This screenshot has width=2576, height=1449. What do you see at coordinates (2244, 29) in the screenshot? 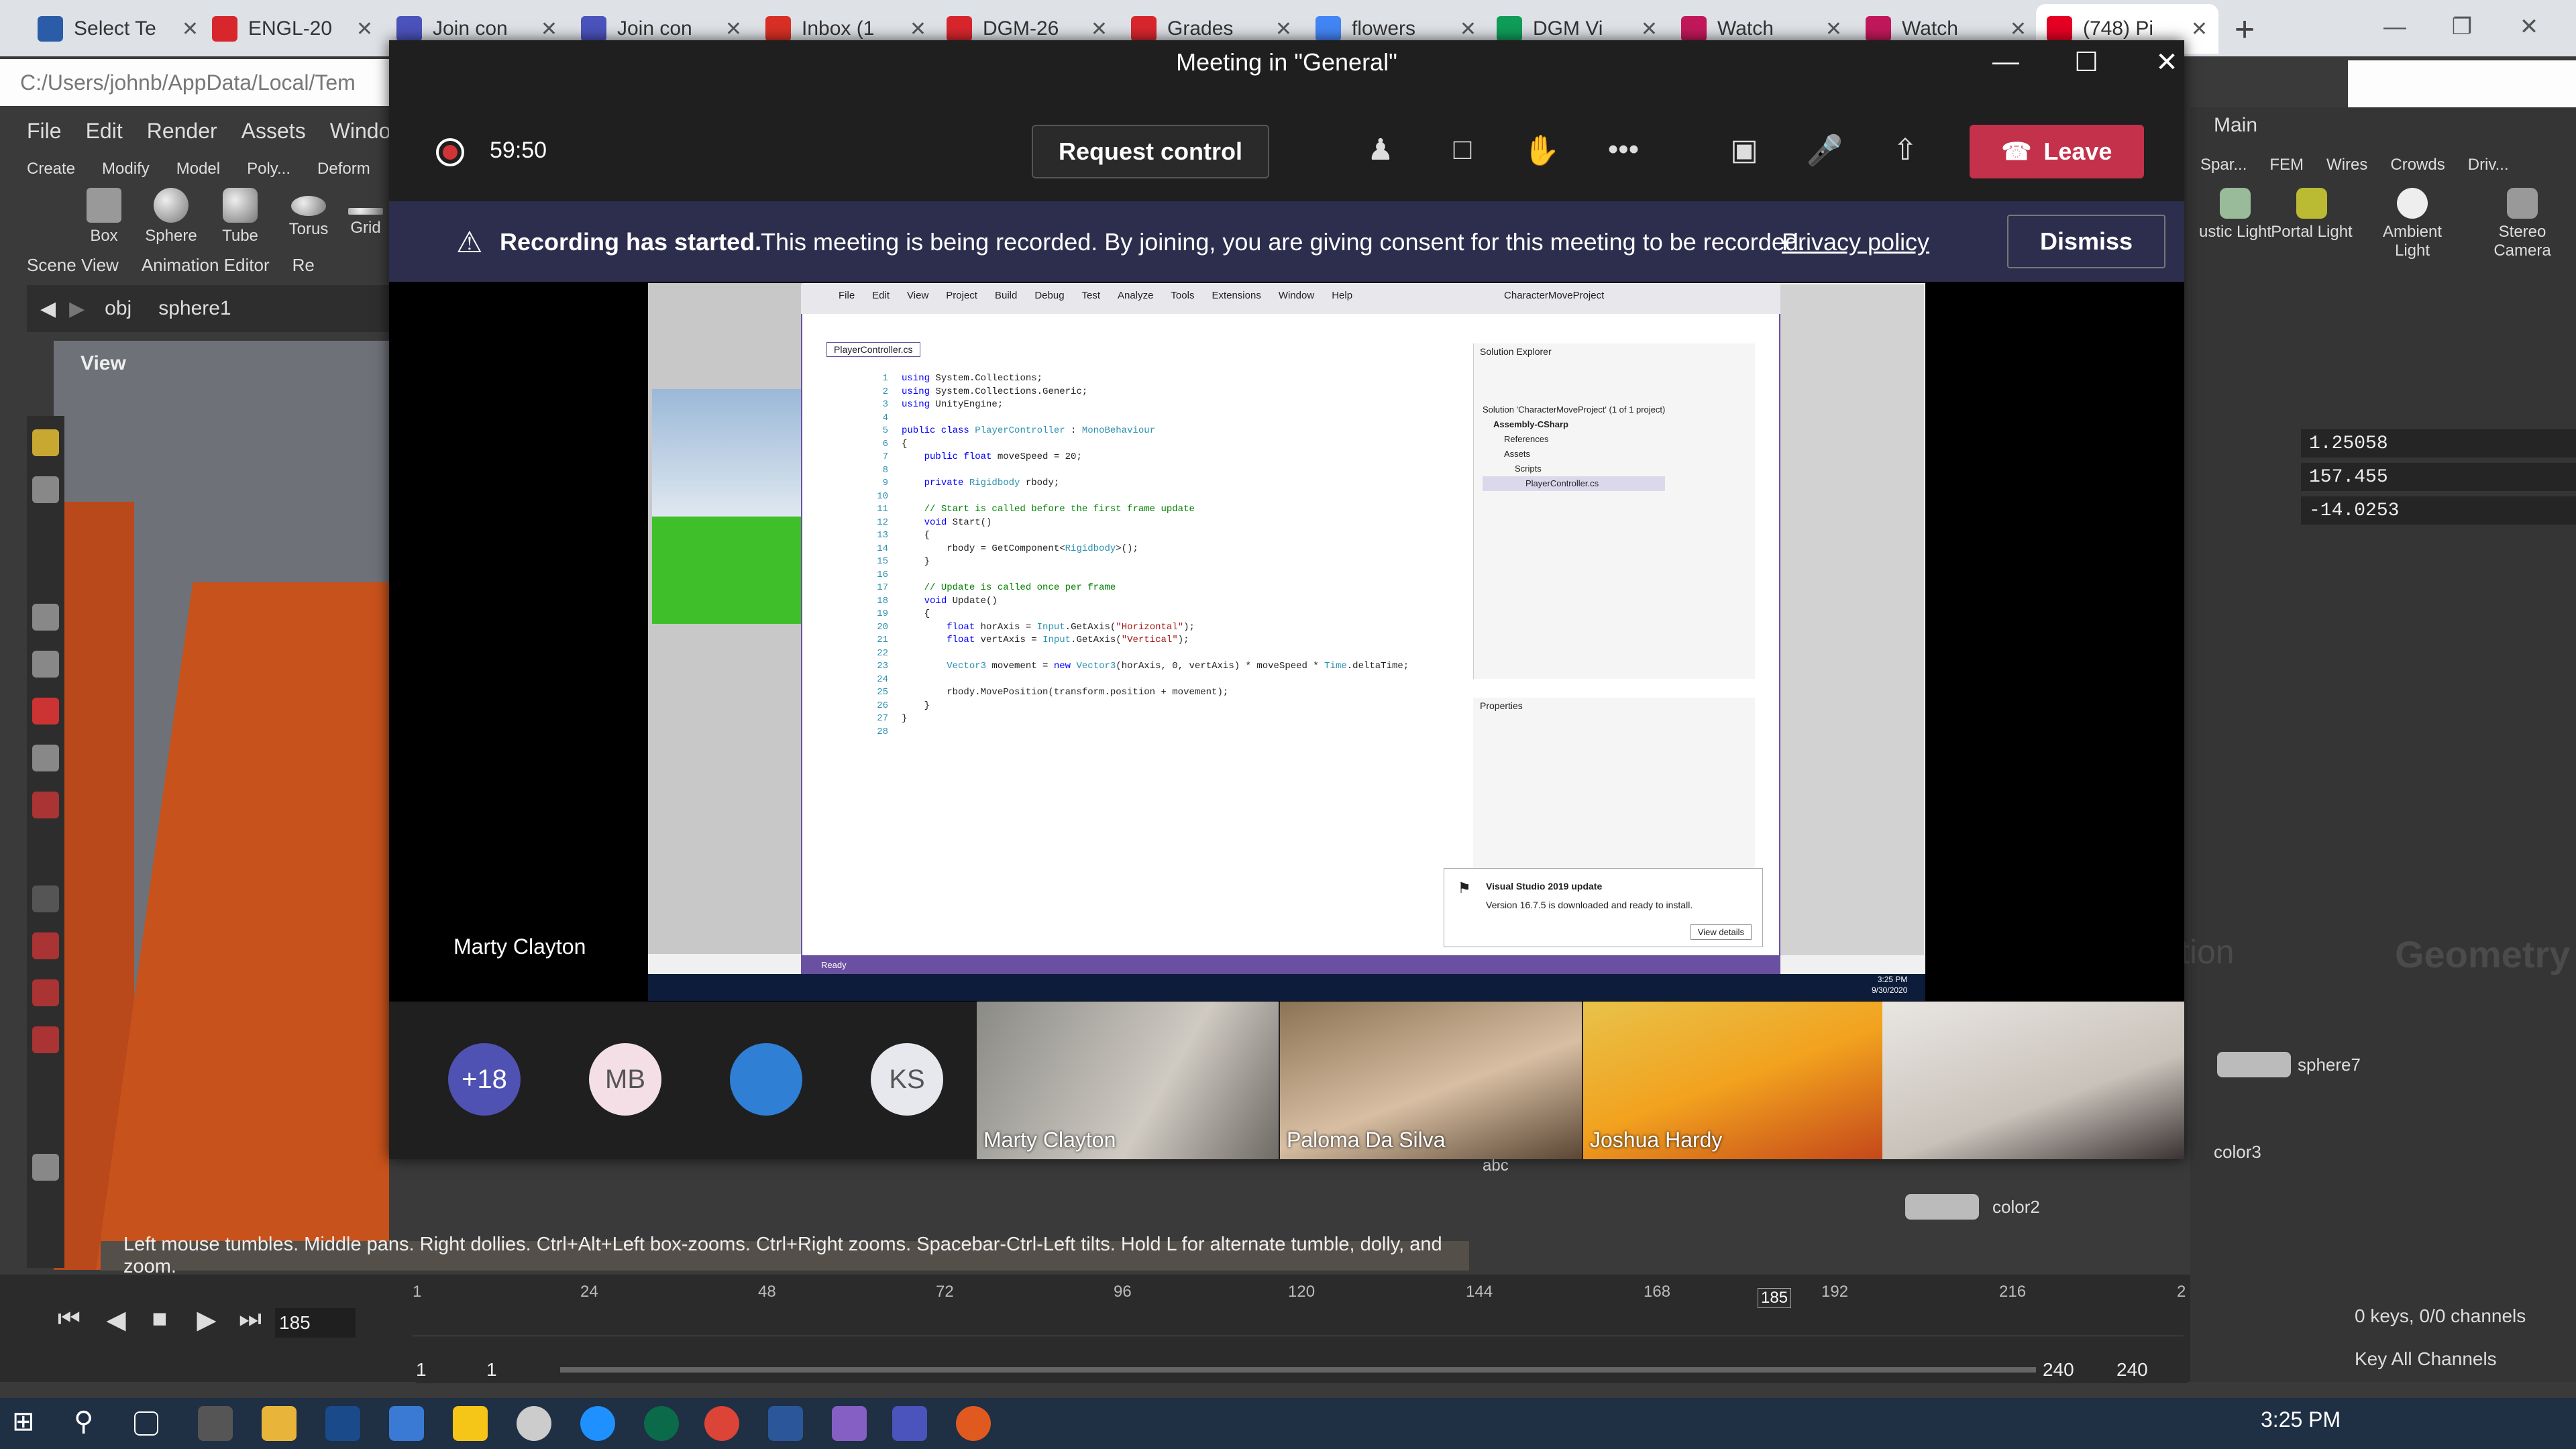
I see `new-tab-button: +` at bounding box center [2244, 29].